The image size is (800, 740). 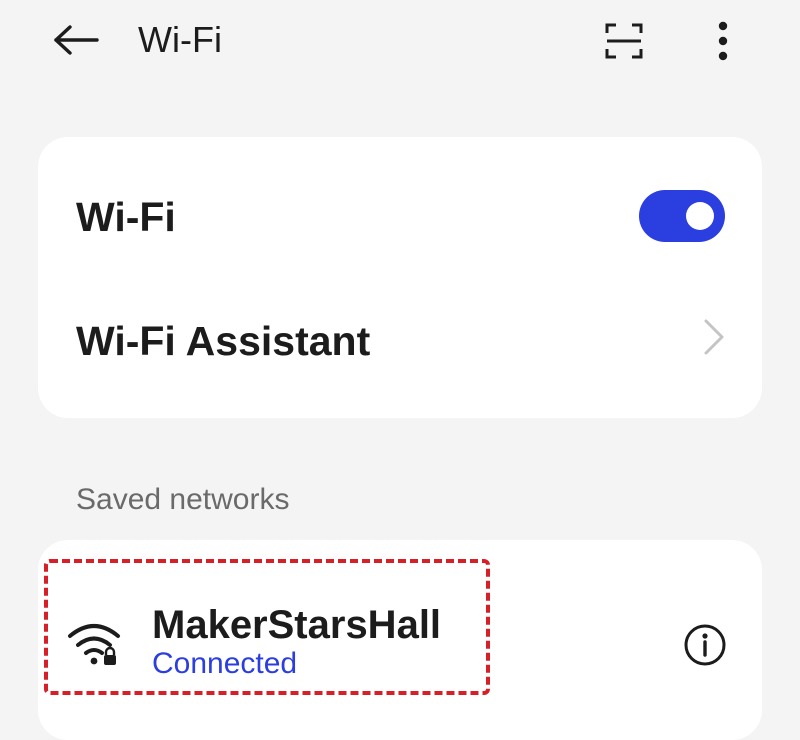 What do you see at coordinates (223, 340) in the screenshot?
I see `wifi-assistant-label: Wi-Fi Assistant` at bounding box center [223, 340].